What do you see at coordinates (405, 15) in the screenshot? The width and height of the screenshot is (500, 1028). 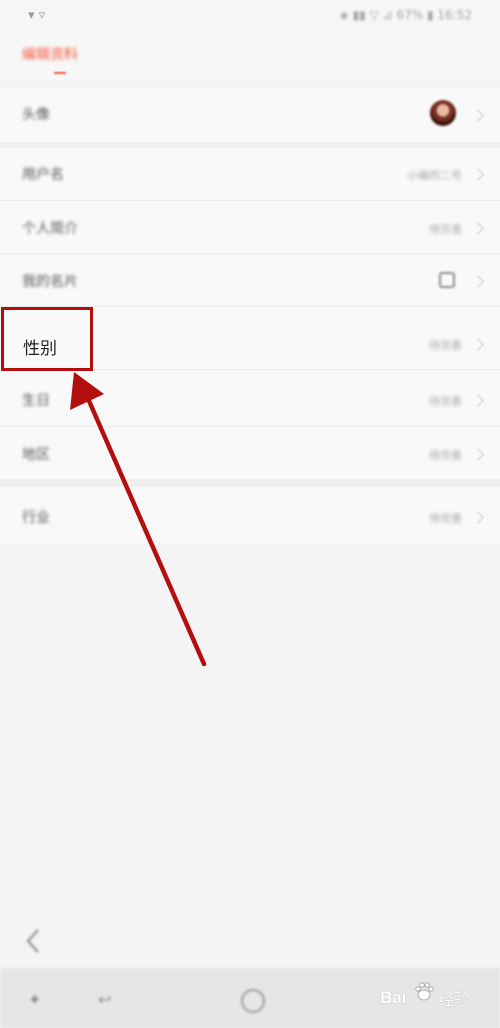 I see `status-right-text: ◈ ▮▮ ▽ ⊿ 67% ▮ 16:52` at bounding box center [405, 15].